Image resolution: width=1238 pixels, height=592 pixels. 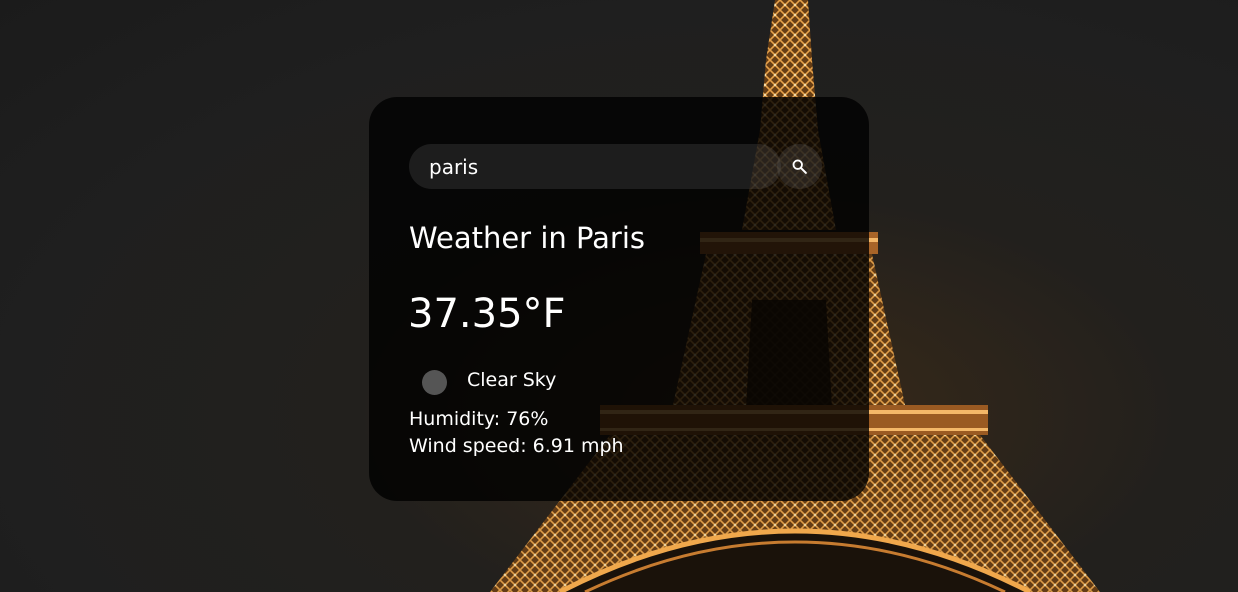 I want to click on humidity-value: Humidity: 76%, so click(x=479, y=419).